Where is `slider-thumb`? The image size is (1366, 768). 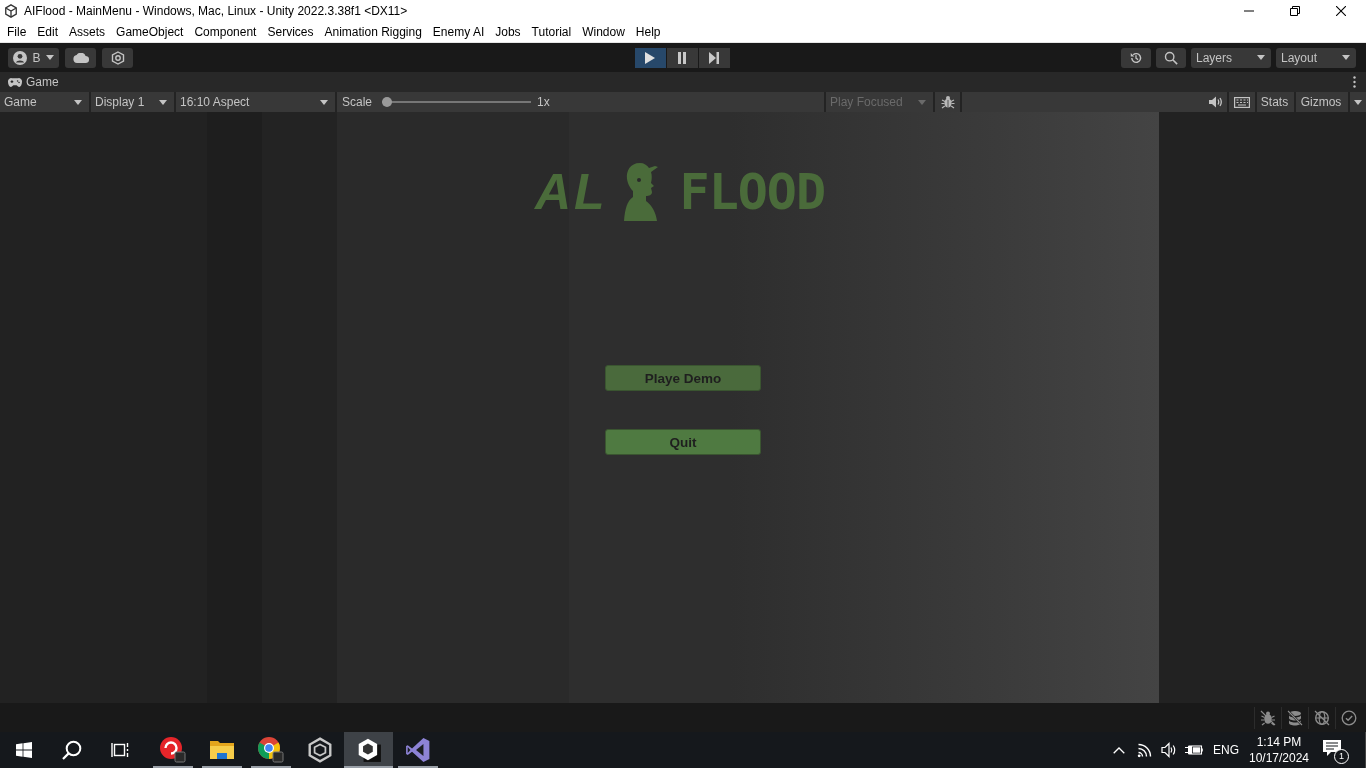
slider-thumb is located at coordinates (387, 102).